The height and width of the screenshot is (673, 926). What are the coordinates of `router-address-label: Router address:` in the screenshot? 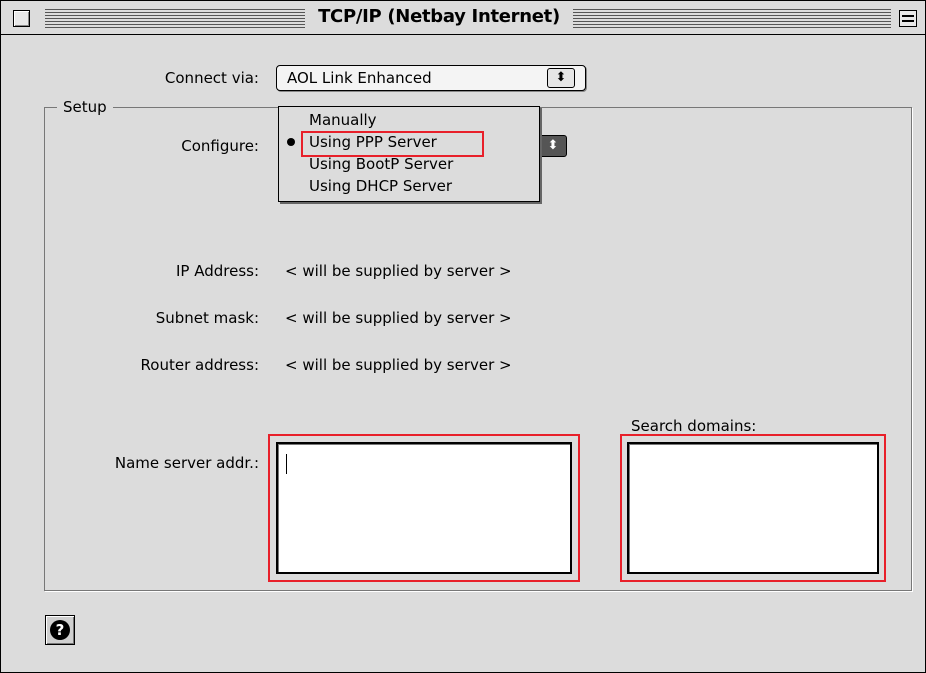 It's located at (199, 365).